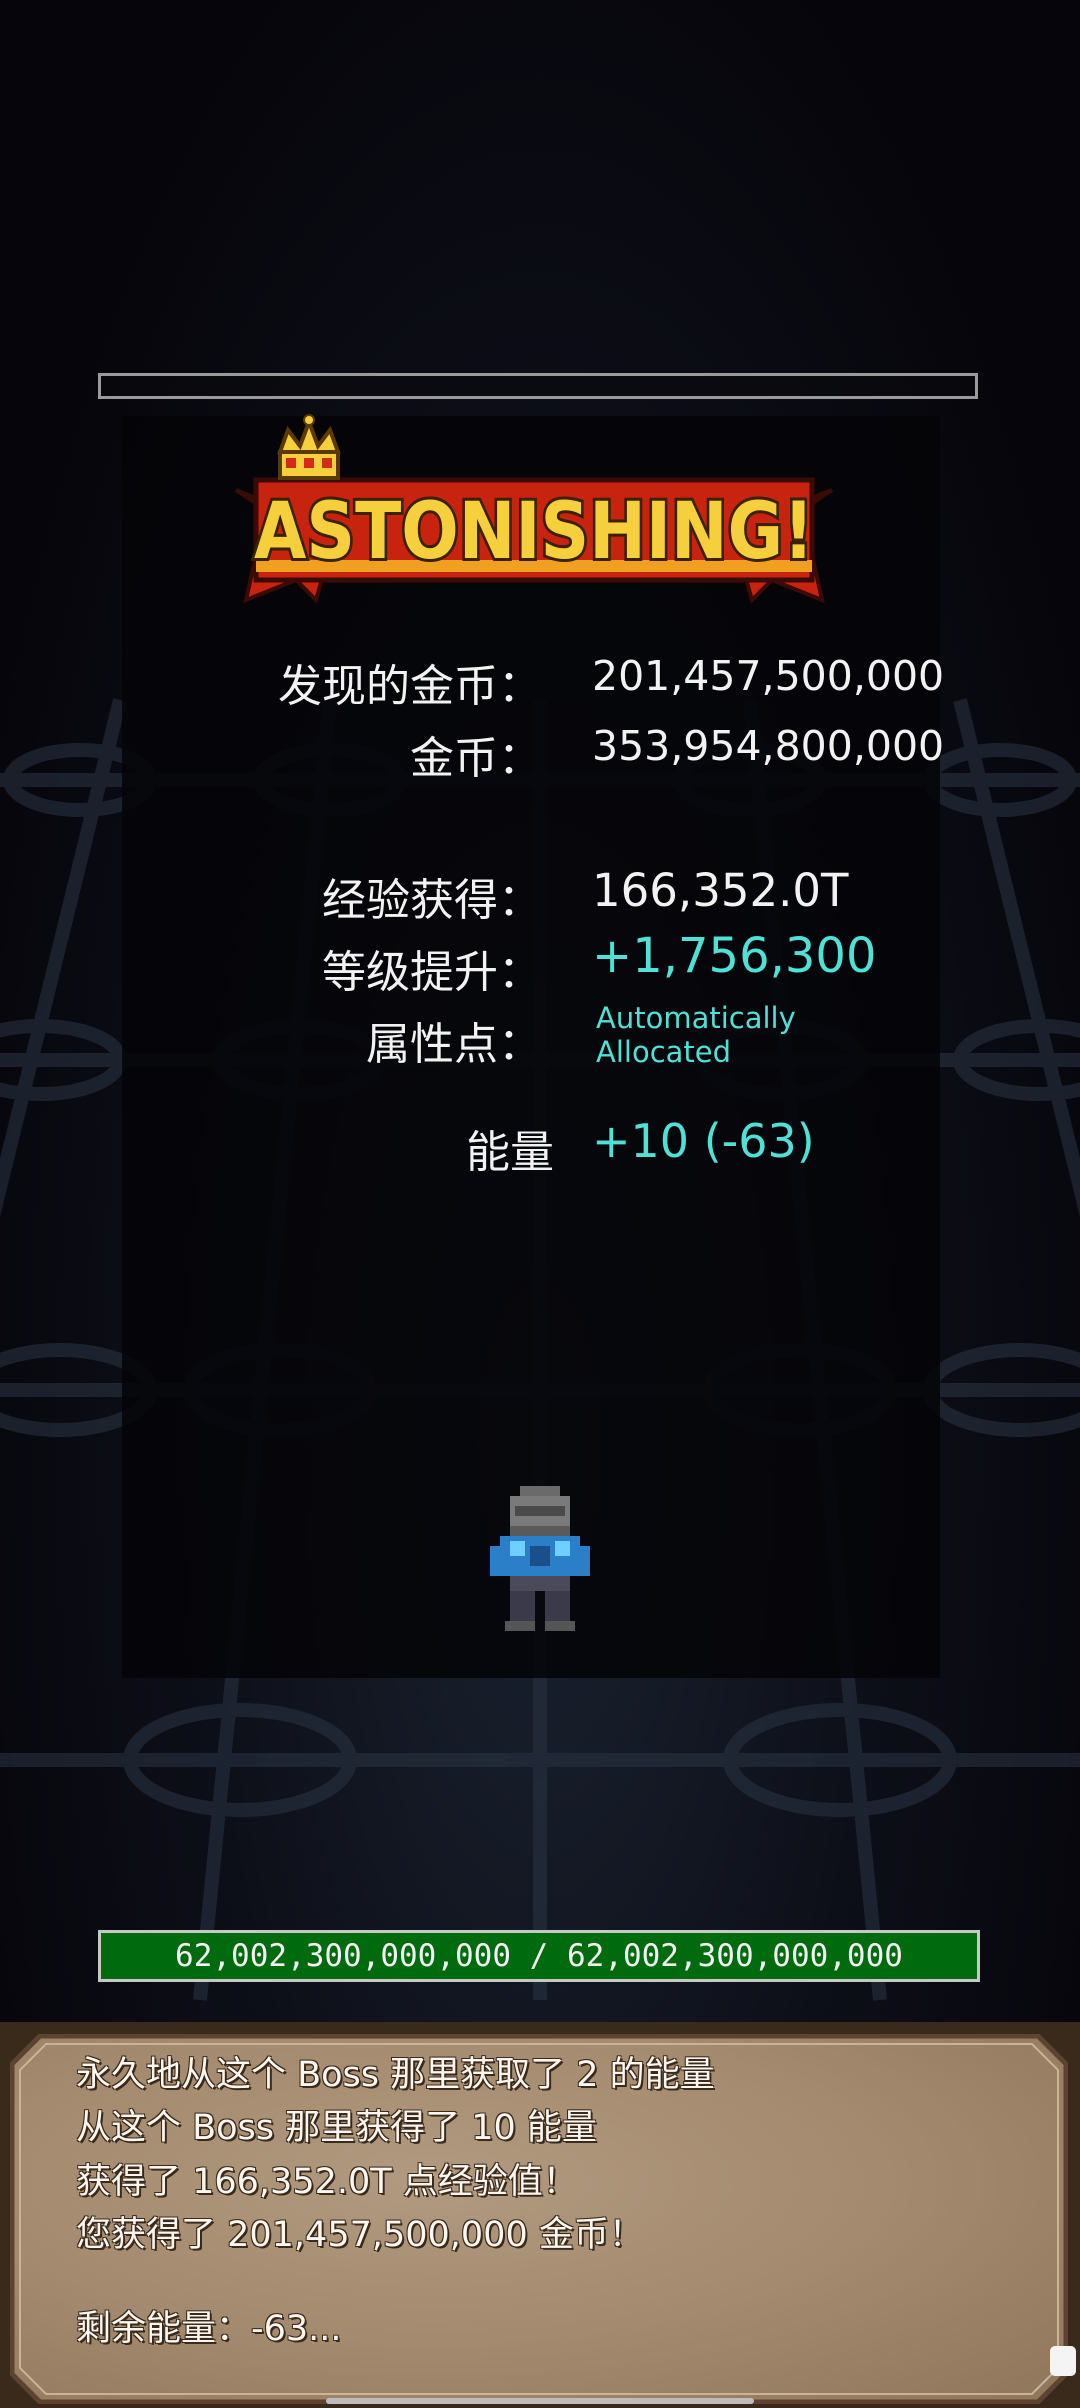 Image resolution: width=1080 pixels, height=2408 pixels. Describe the element at coordinates (540, 1558) in the screenshot. I see `armored-knight-sprite` at that location.